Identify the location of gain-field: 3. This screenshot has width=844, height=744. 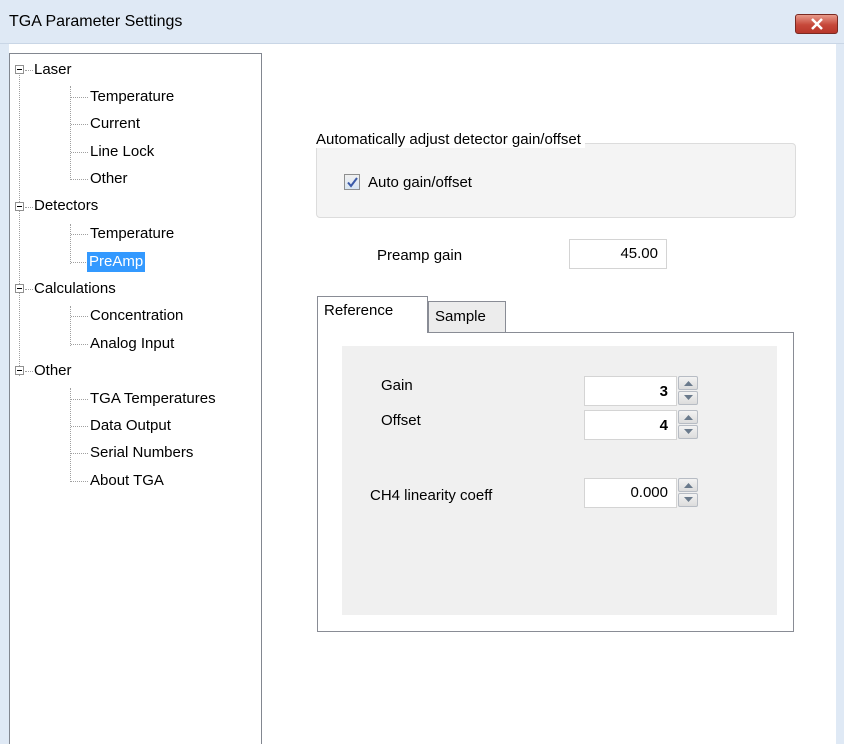
(630, 391).